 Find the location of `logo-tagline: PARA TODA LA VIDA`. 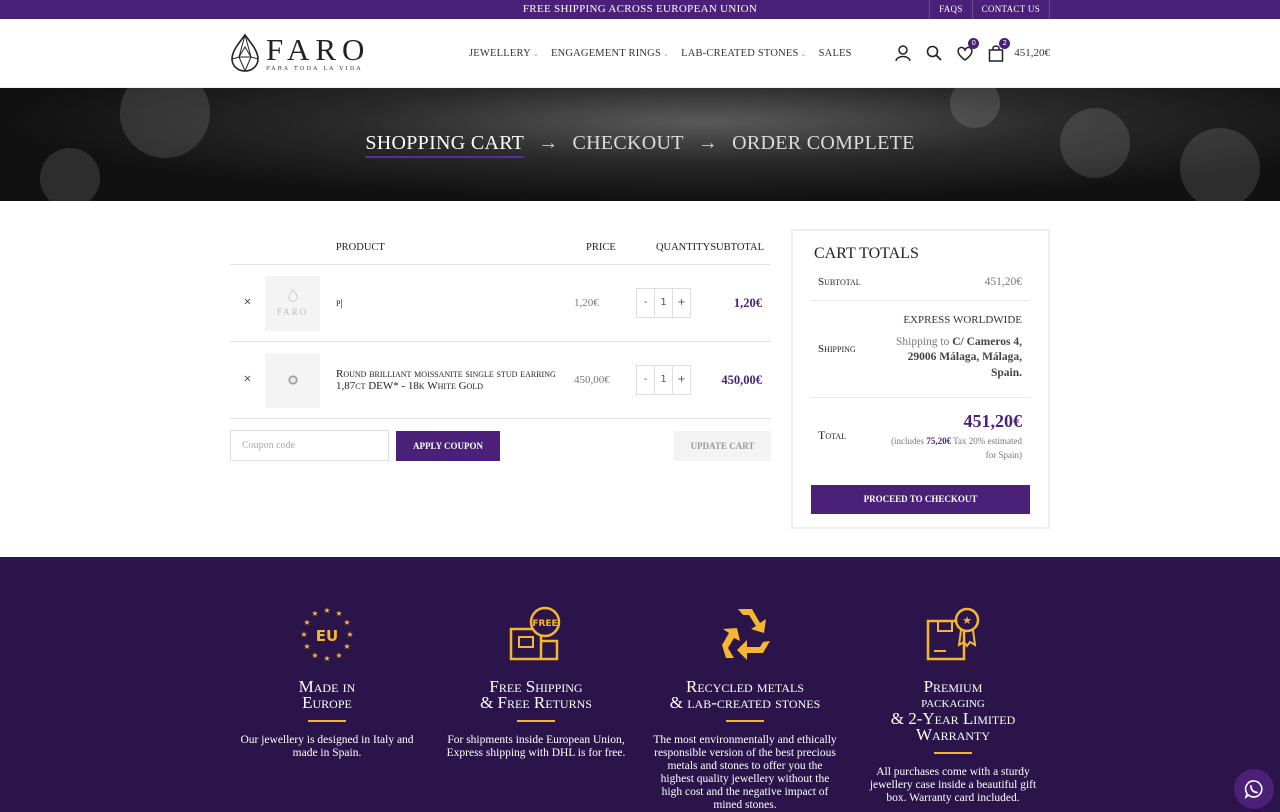

logo-tagline: PARA TODA LA VIDA is located at coordinates (314, 68).